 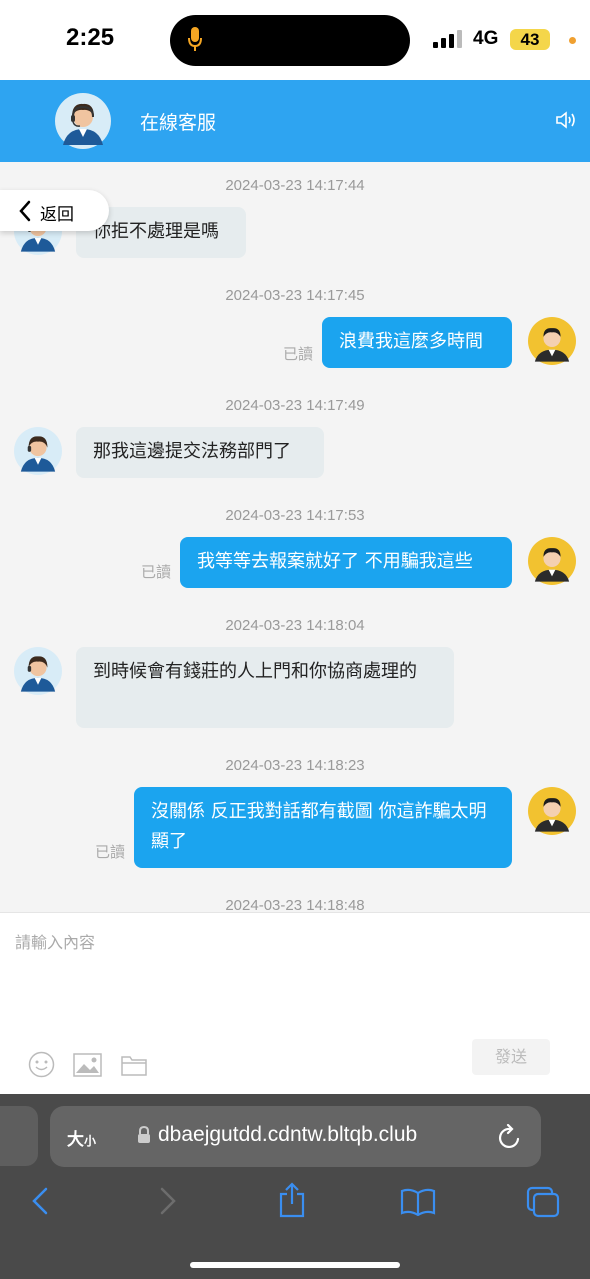 I want to click on text-size-large: 大, so click(x=75, y=1140).